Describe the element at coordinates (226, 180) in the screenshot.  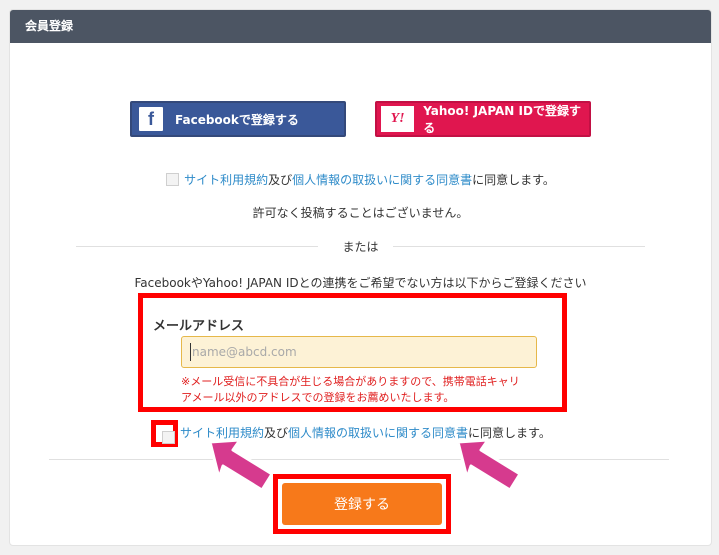
I see `terms-link-top: サイト利用規約` at that location.